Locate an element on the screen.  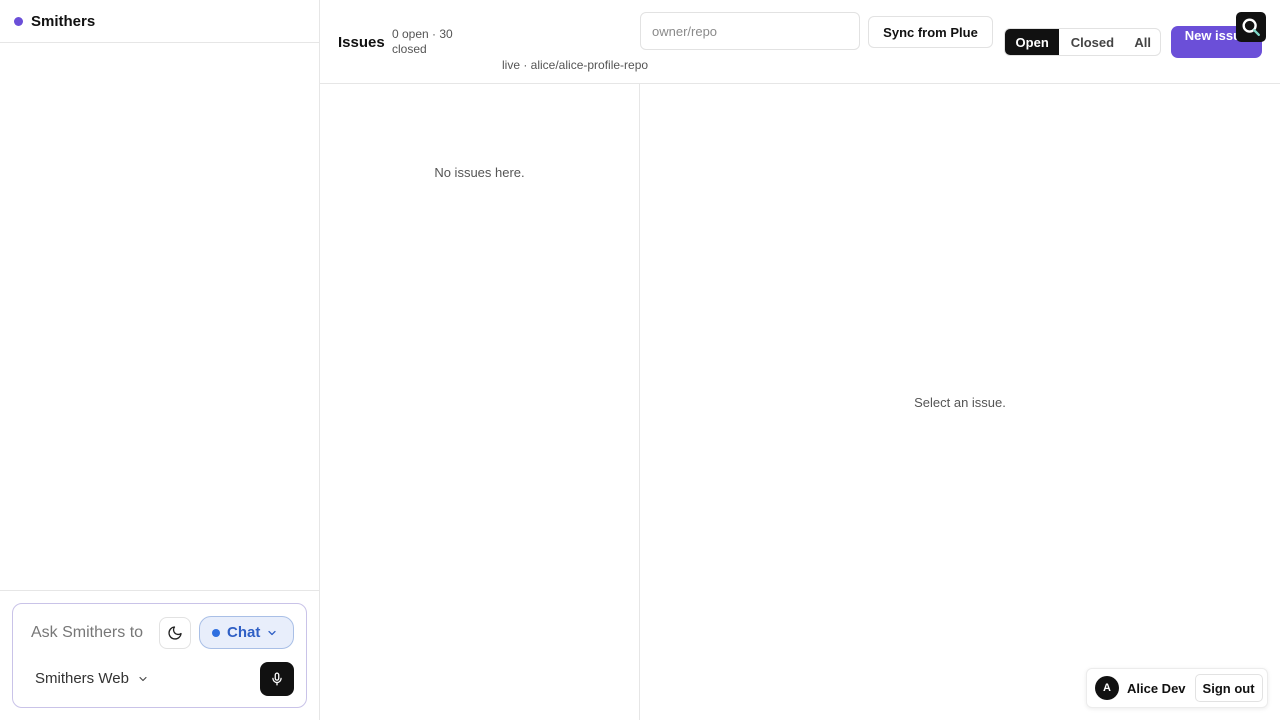
account-card: A Alice Dev Sign out is located at coordinates (1177, 688).